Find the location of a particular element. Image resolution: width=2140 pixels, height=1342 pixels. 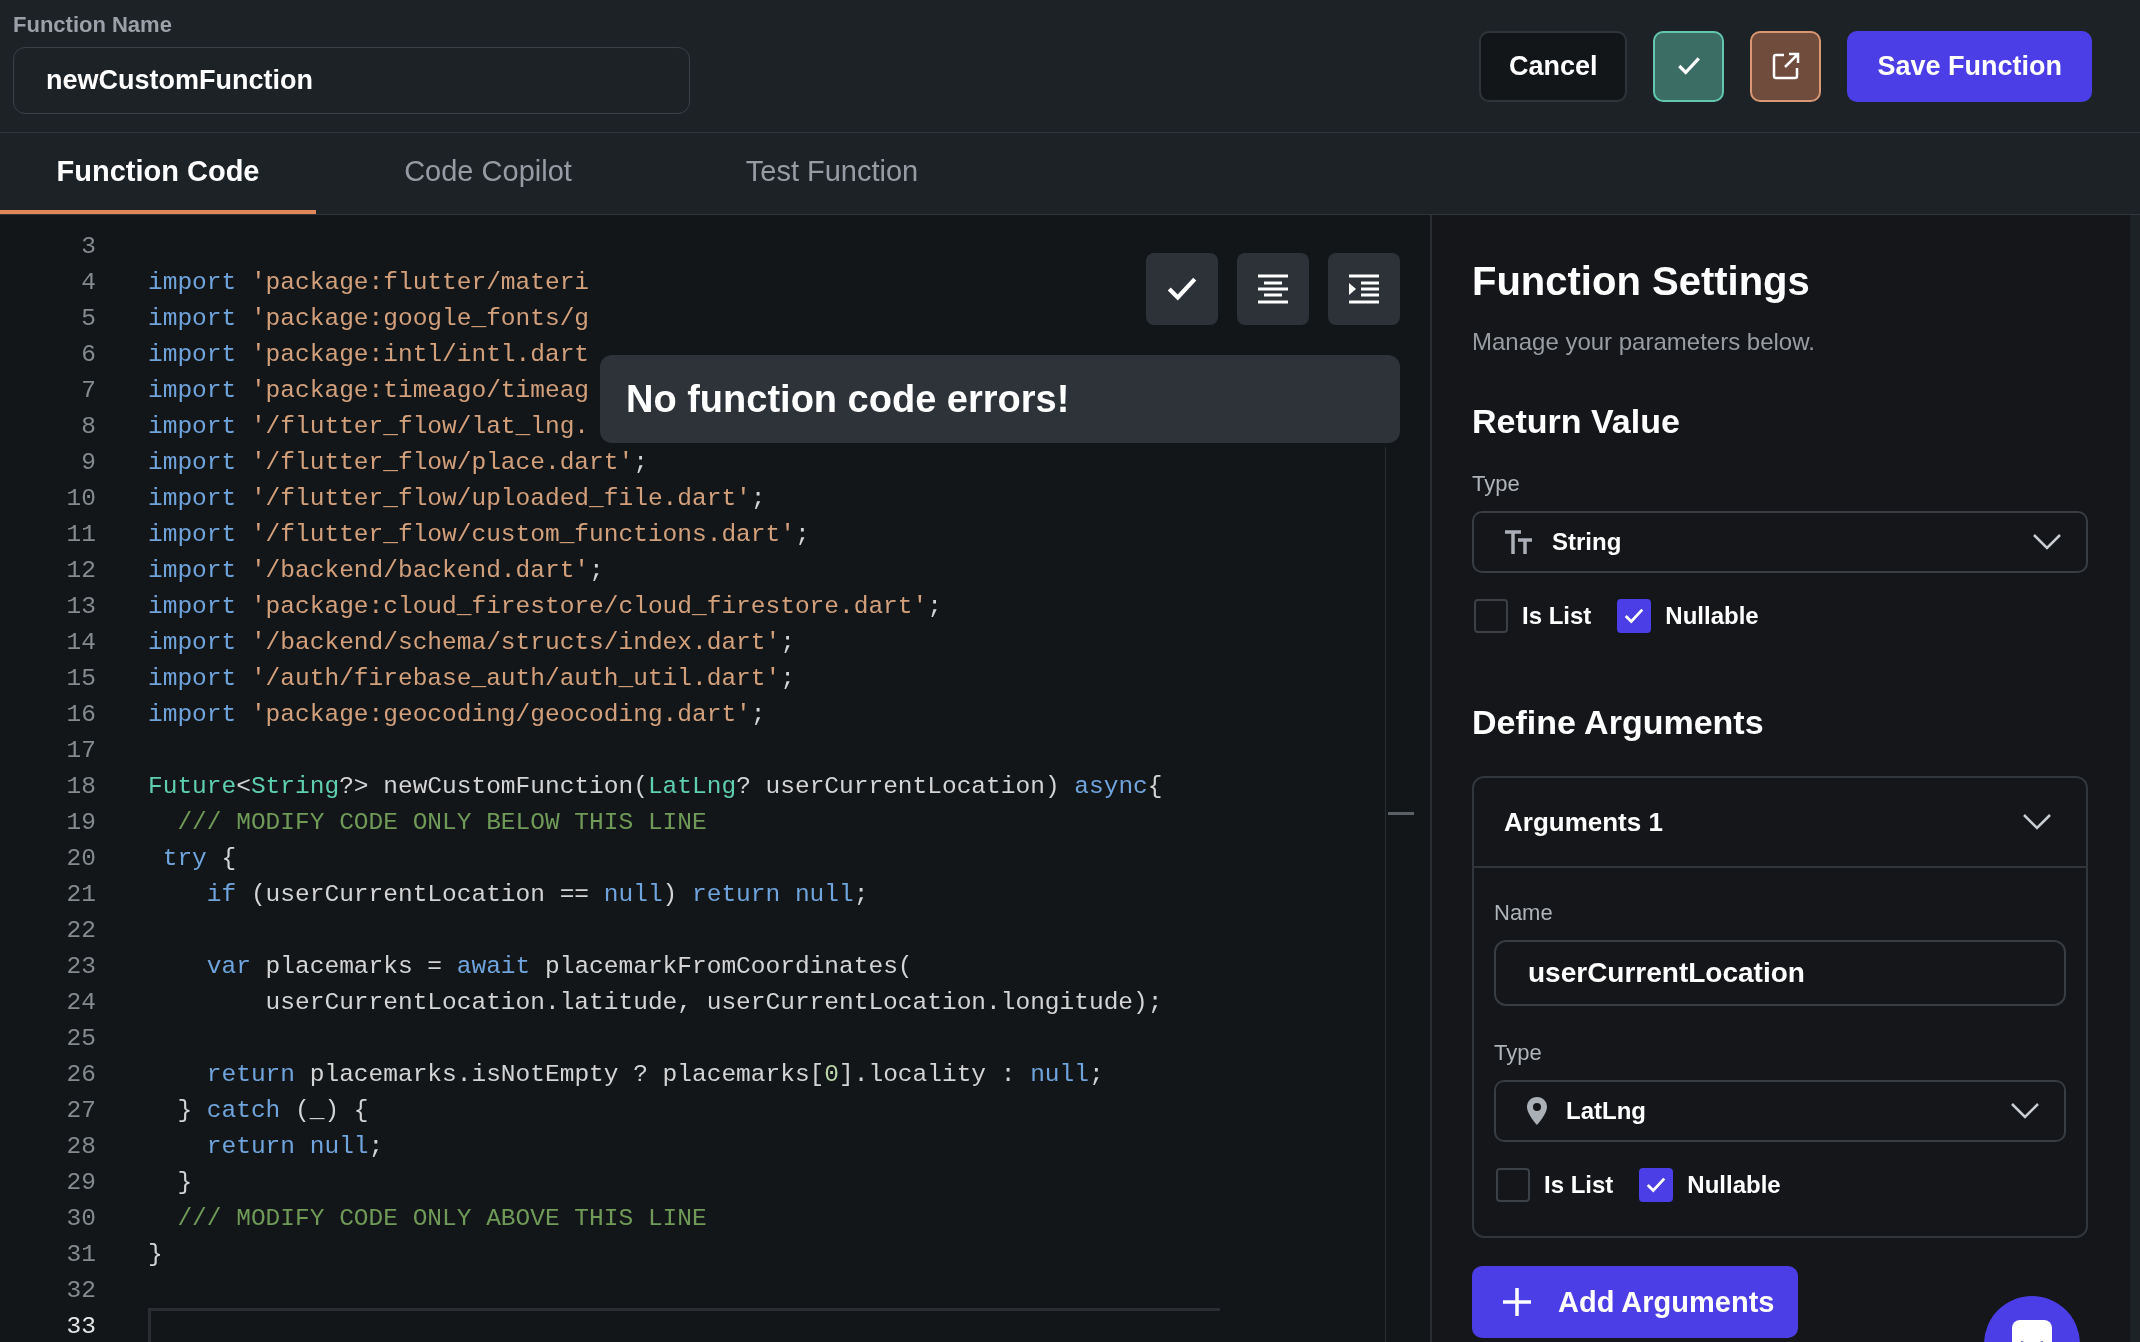

code-line: import '/backend/backend.dart'; is located at coordinates (376, 570).